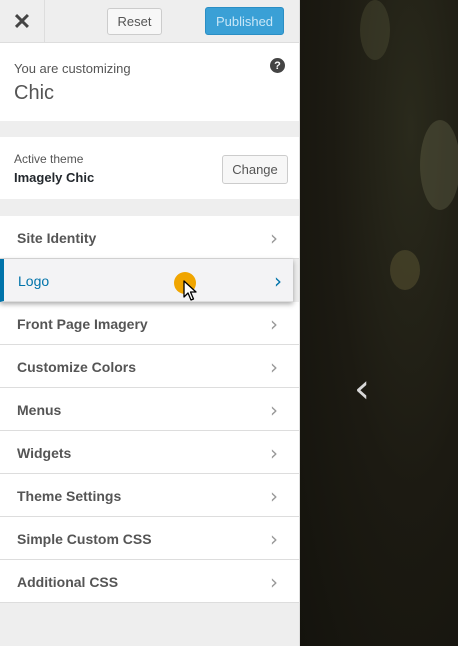  What do you see at coordinates (134, 21) in the screenshot?
I see `reset-button: Reset` at bounding box center [134, 21].